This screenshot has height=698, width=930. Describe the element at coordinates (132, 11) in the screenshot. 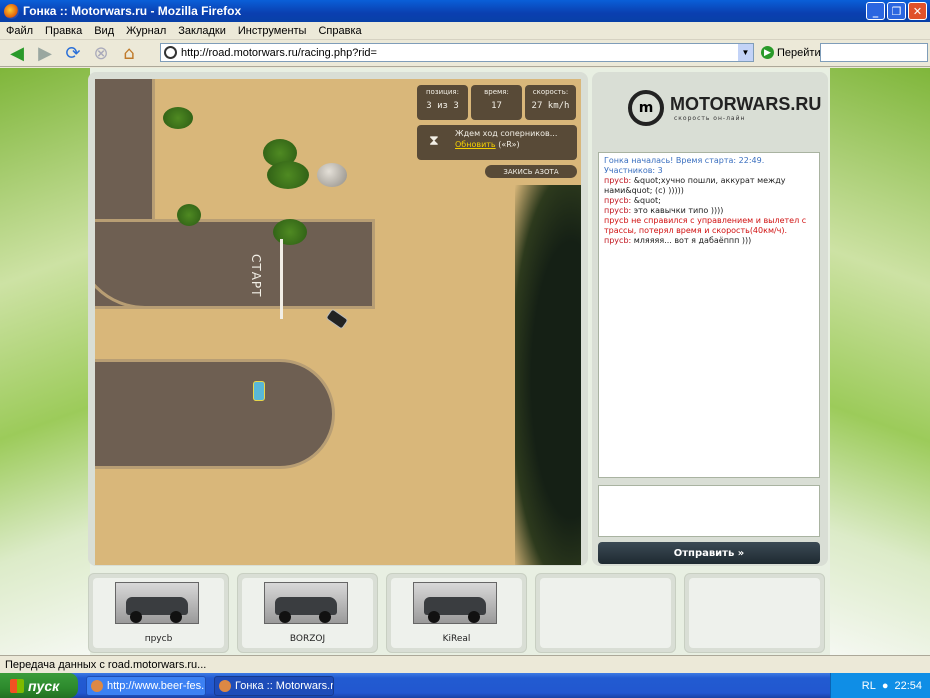

I see `window-title: Гонка :: Motorwars.ru - Mozilla Firefox` at that location.